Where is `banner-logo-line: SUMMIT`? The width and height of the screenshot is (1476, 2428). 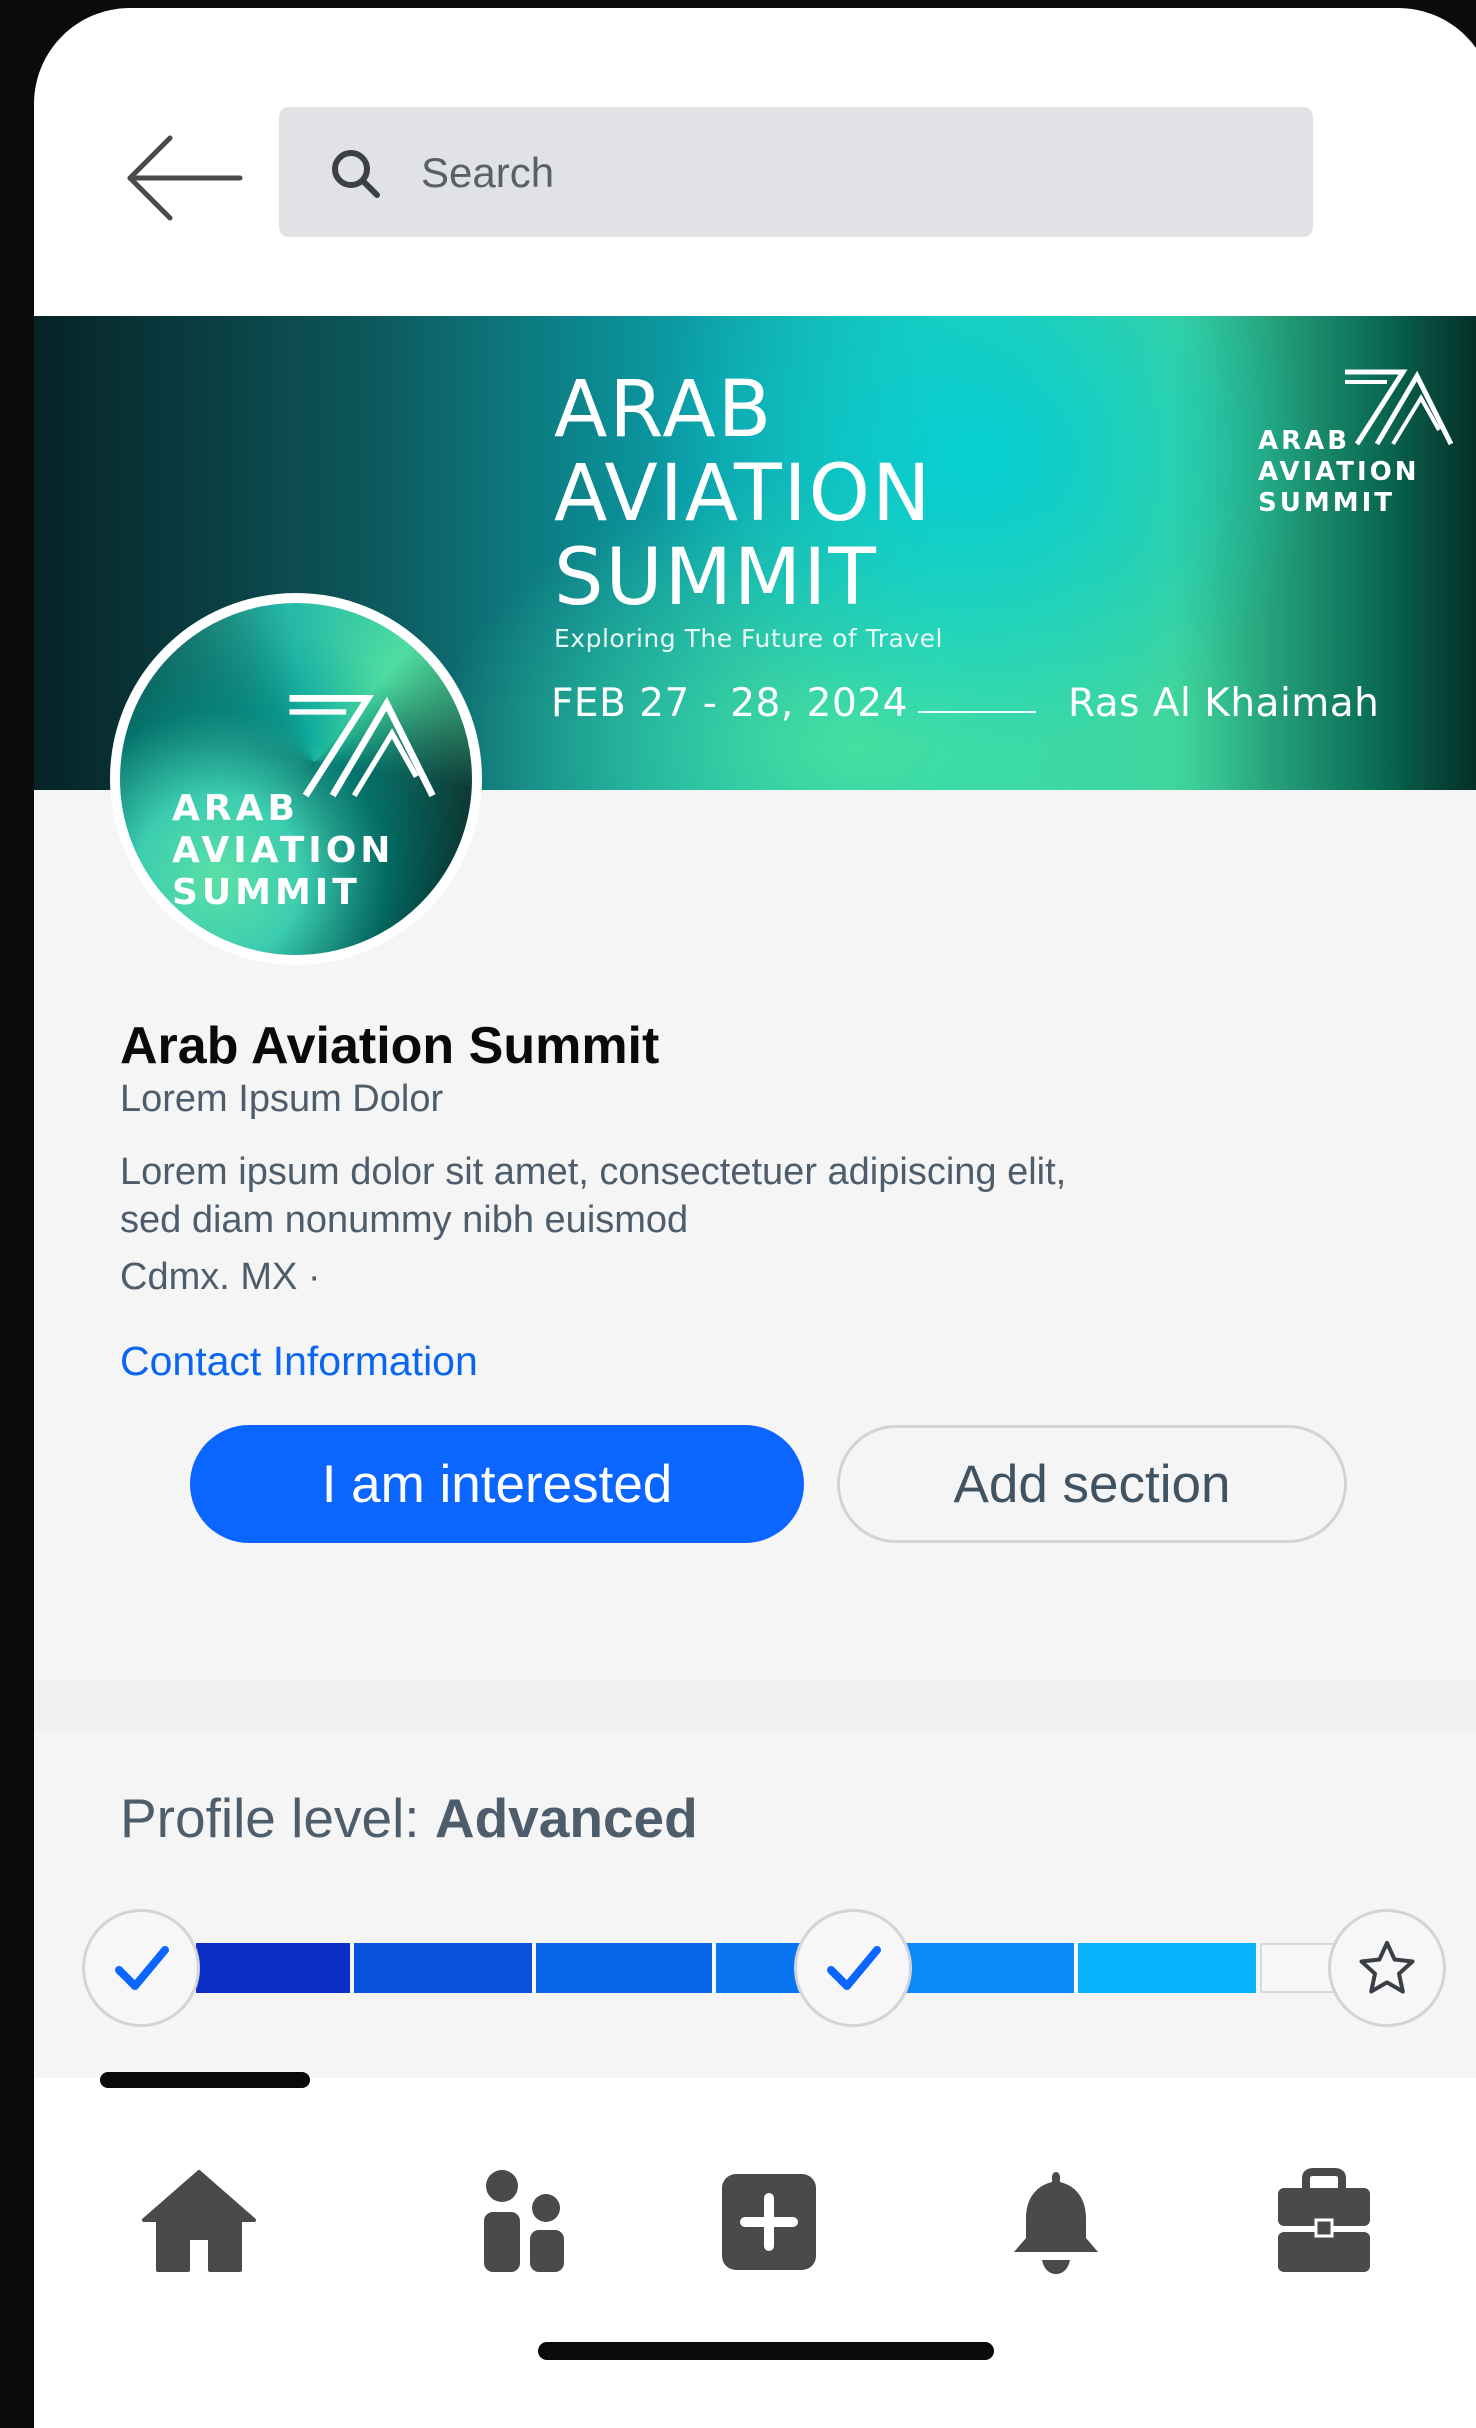
banner-logo-line: SUMMIT is located at coordinates (1326, 503).